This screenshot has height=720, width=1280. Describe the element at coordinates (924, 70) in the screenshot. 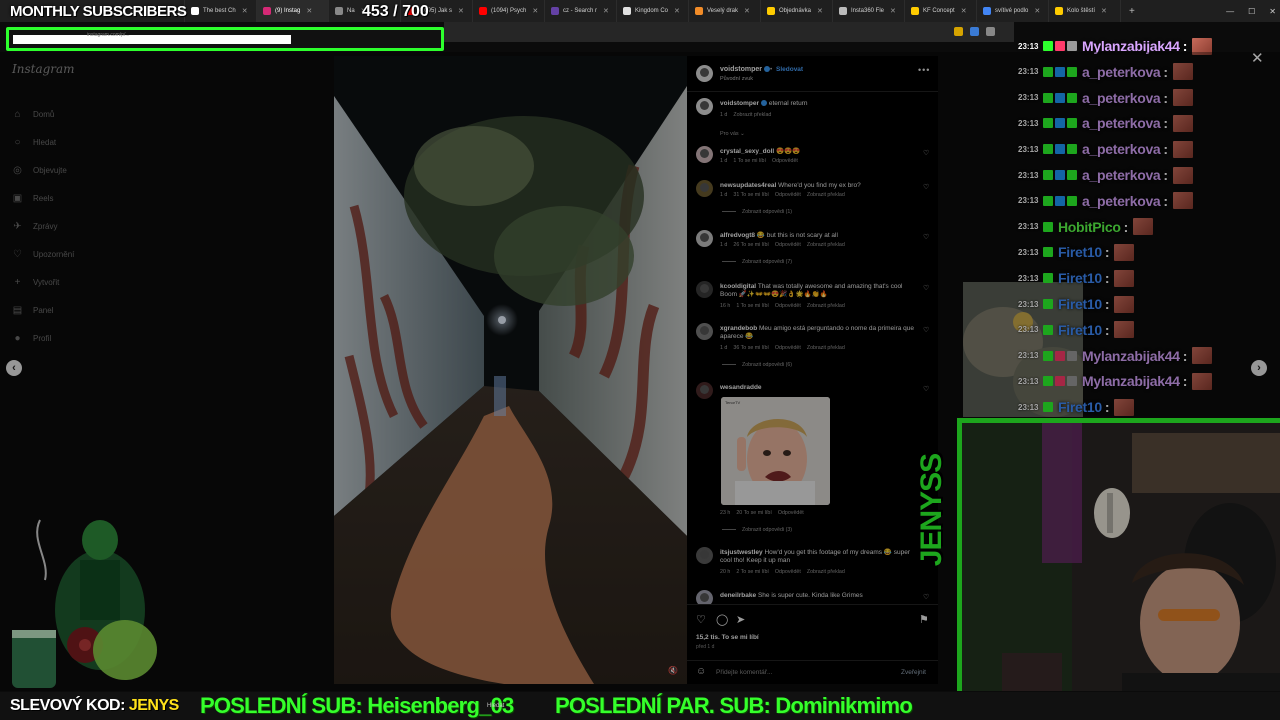

I see `more-options-icon: •••` at that location.